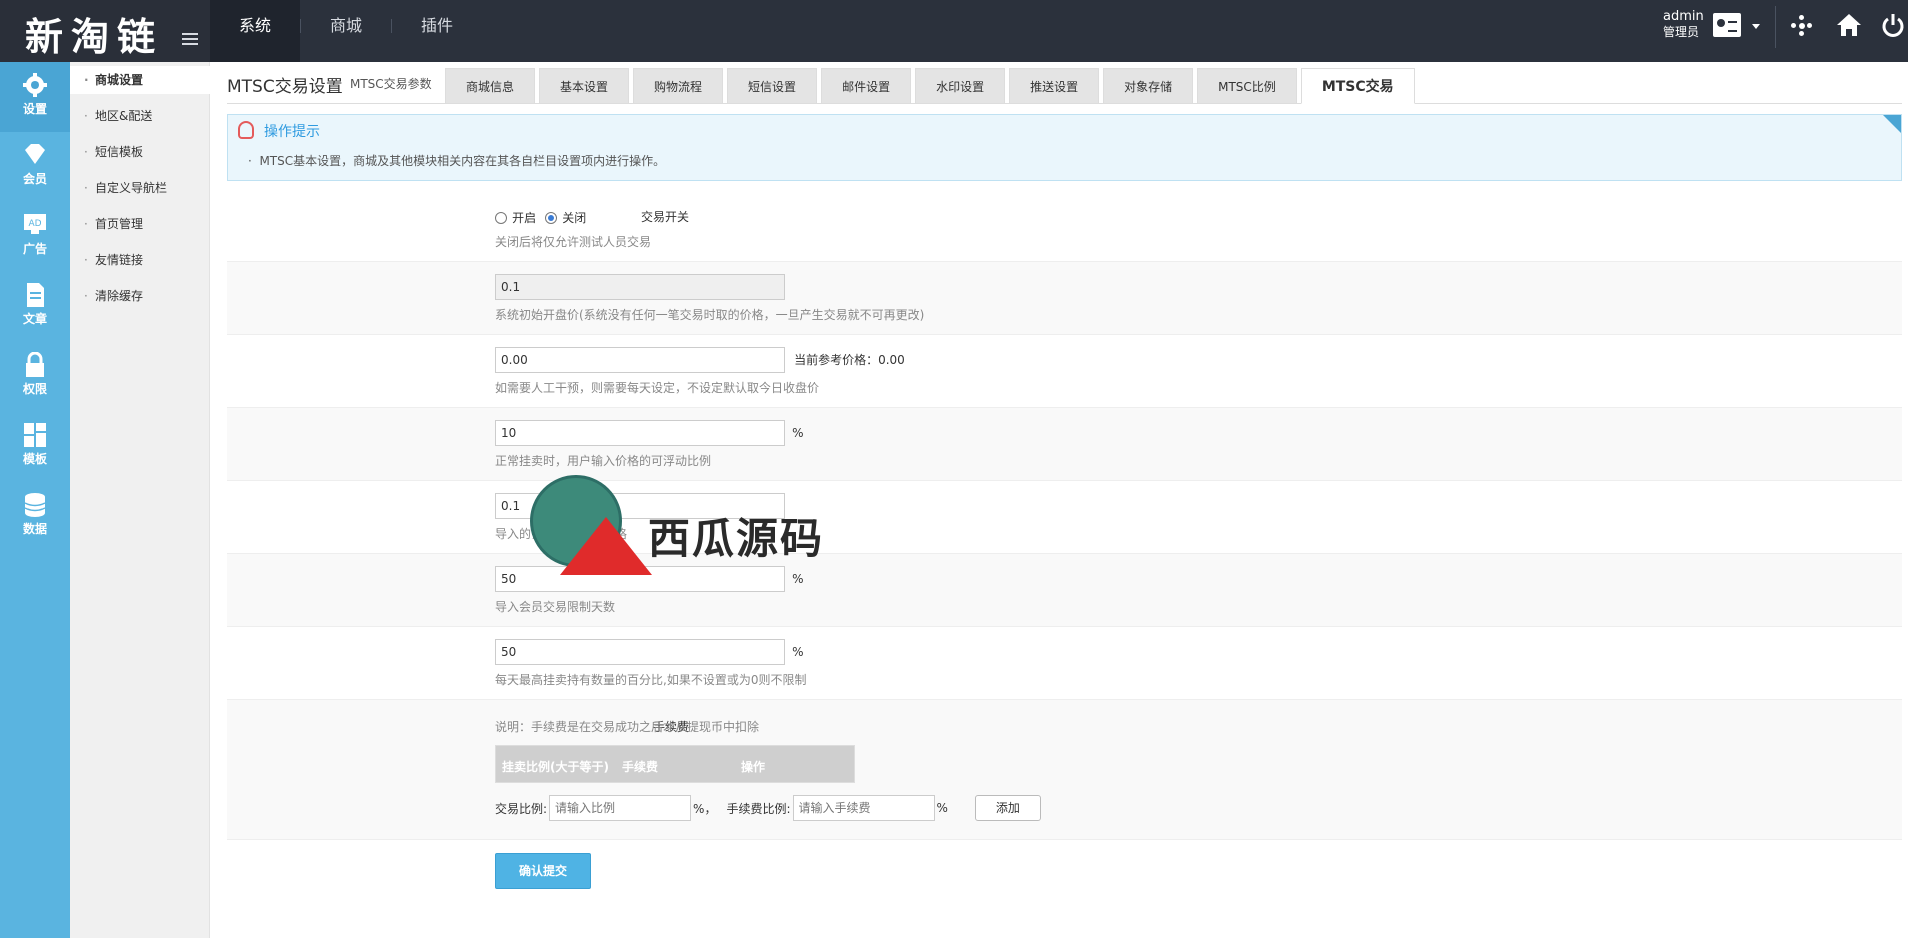 The image size is (1908, 938). What do you see at coordinates (753, 767) in the screenshot?
I see `fee-col-action: 操作` at bounding box center [753, 767].